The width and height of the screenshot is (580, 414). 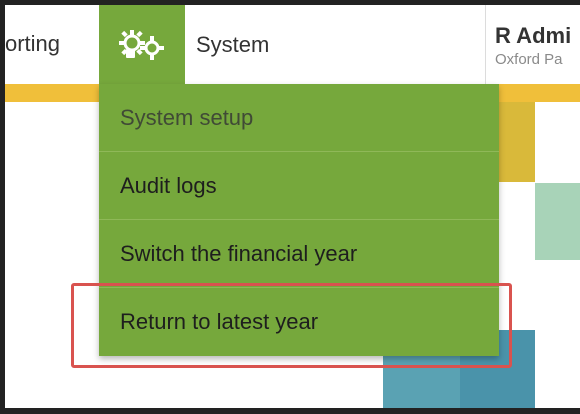 What do you see at coordinates (529, 59) in the screenshot?
I see `user-organisation: Oxford Pa` at bounding box center [529, 59].